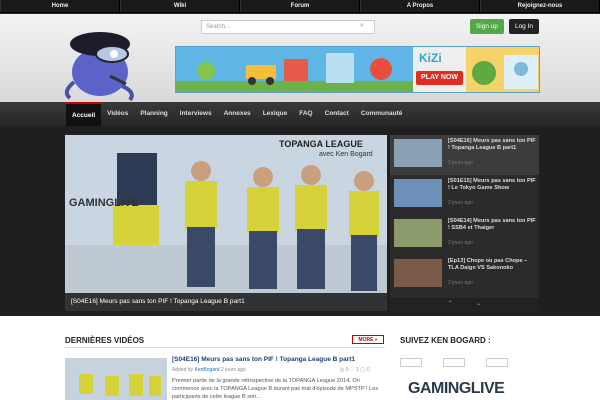  Describe the element at coordinates (450, 304) in the screenshot. I see `chevron-up-icon: ⌃` at that location.